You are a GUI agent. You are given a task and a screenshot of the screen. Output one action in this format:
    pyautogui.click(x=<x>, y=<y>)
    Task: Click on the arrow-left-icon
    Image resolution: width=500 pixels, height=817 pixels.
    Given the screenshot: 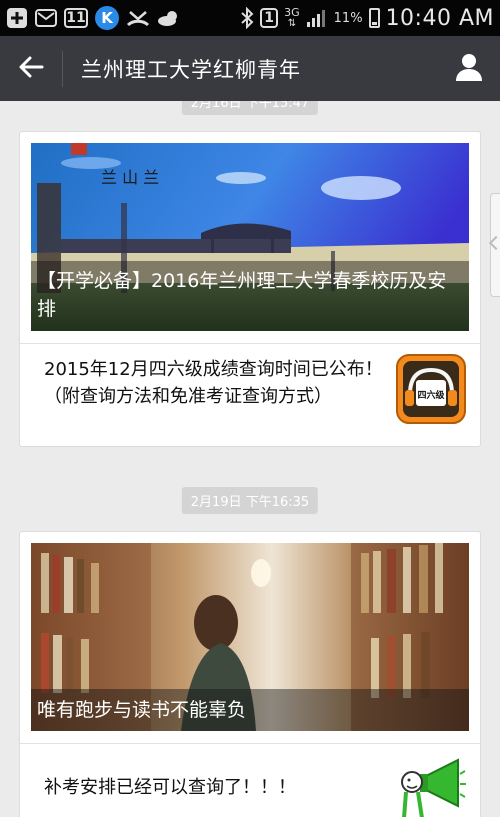 What is the action you would take?
    pyautogui.click(x=31, y=69)
    